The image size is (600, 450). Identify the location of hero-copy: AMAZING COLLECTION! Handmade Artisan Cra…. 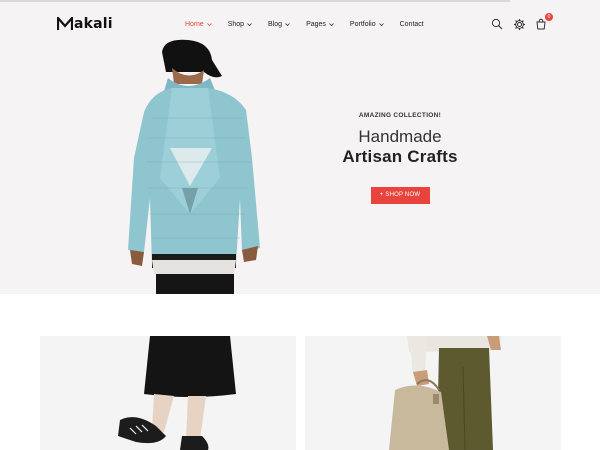
(400, 158).